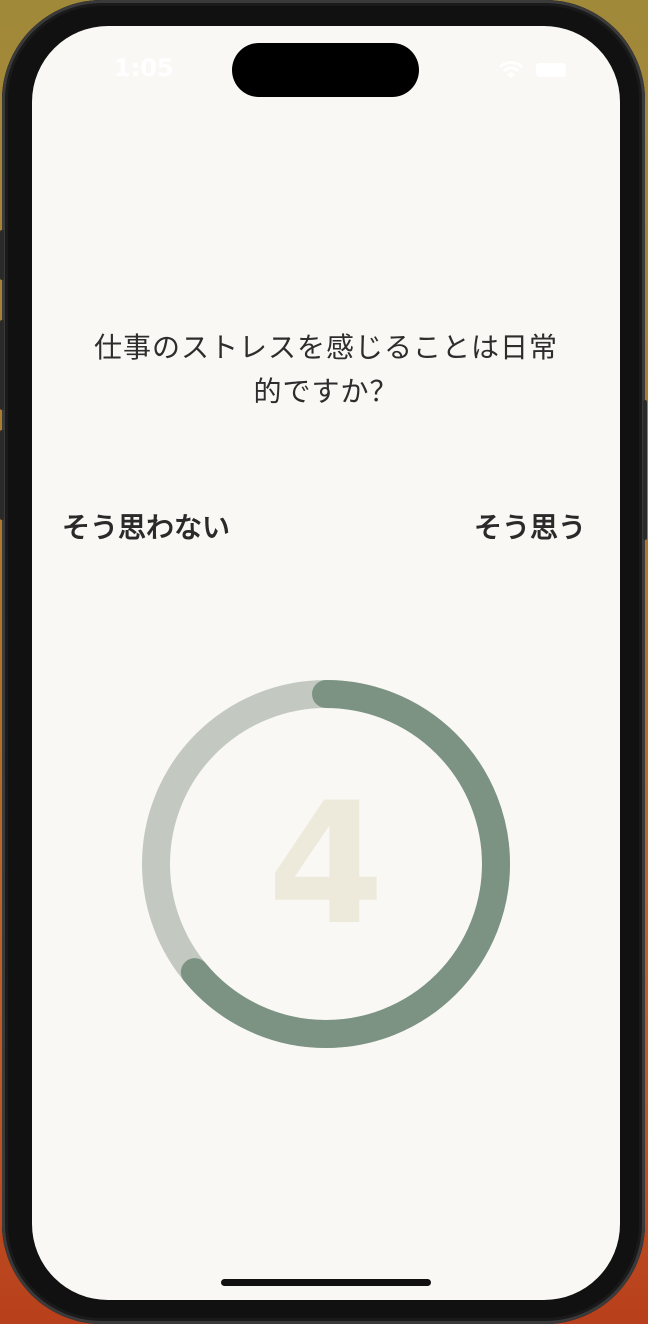 The height and width of the screenshot is (1324, 648). What do you see at coordinates (325, 369) in the screenshot?
I see `question-text: 仕事のストレスを感じることは日常的ですか？` at bounding box center [325, 369].